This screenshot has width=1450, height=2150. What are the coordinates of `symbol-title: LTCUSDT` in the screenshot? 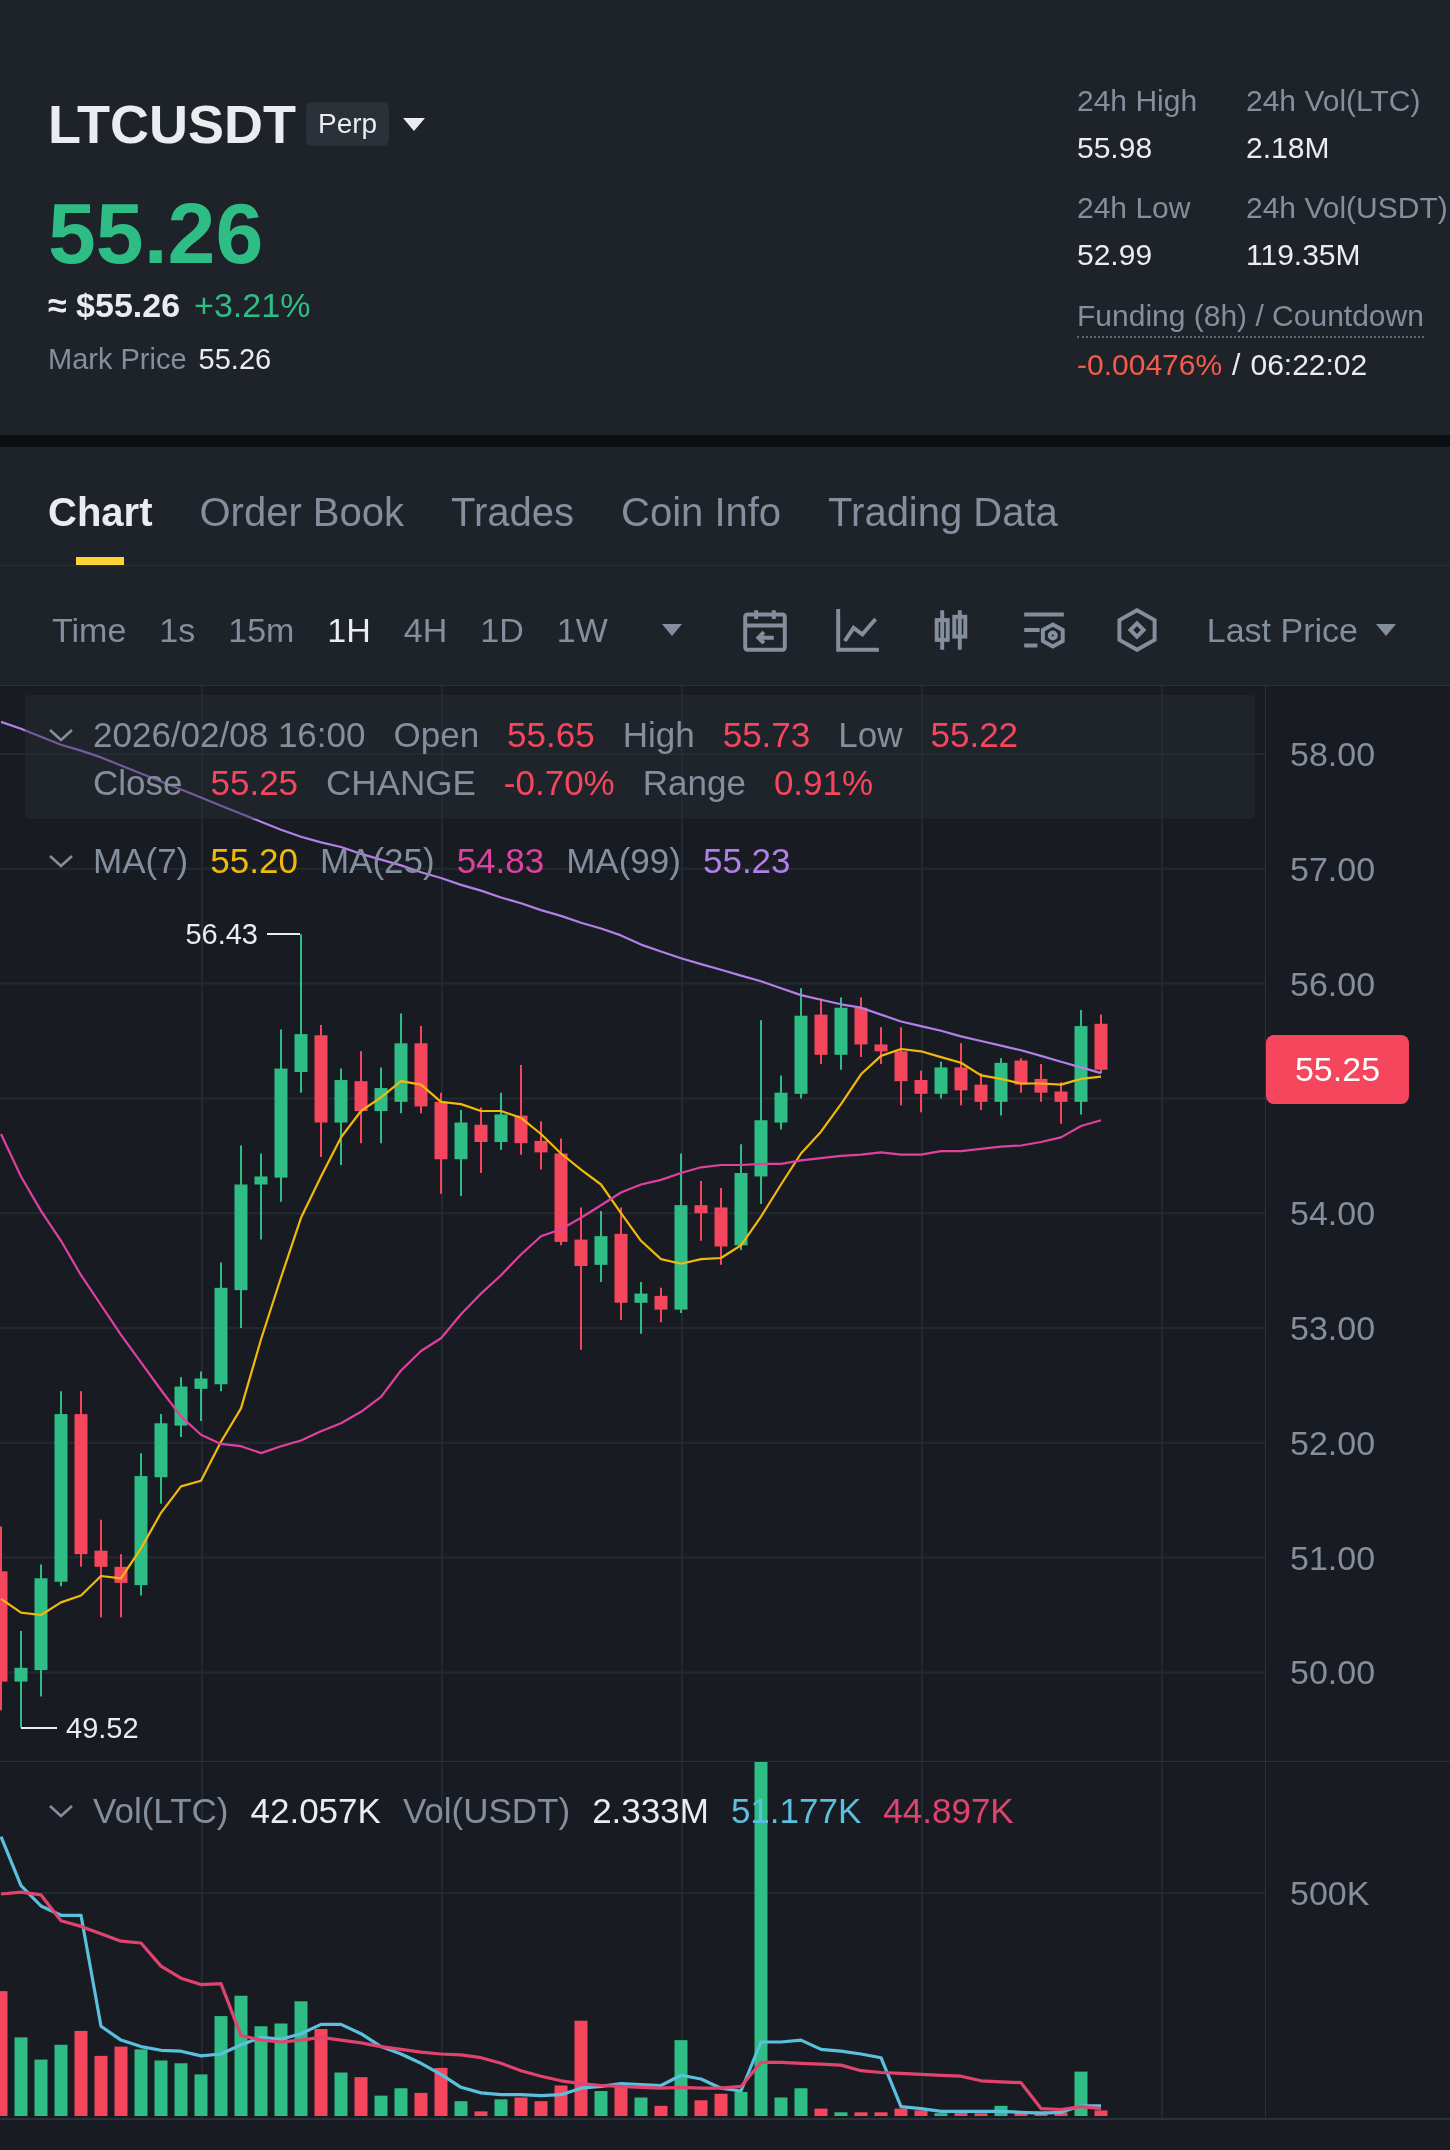 It's located at (172, 124).